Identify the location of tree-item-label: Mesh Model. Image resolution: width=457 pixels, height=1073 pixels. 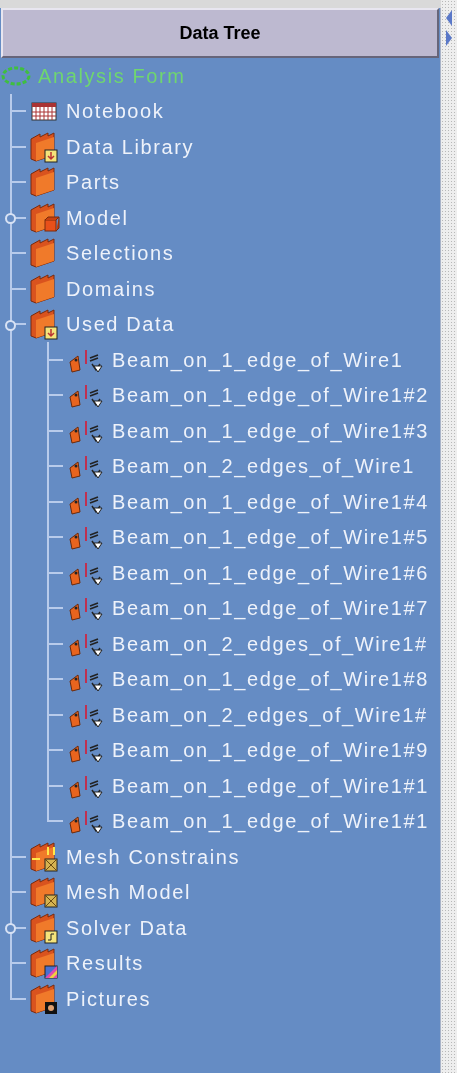
(128, 892).